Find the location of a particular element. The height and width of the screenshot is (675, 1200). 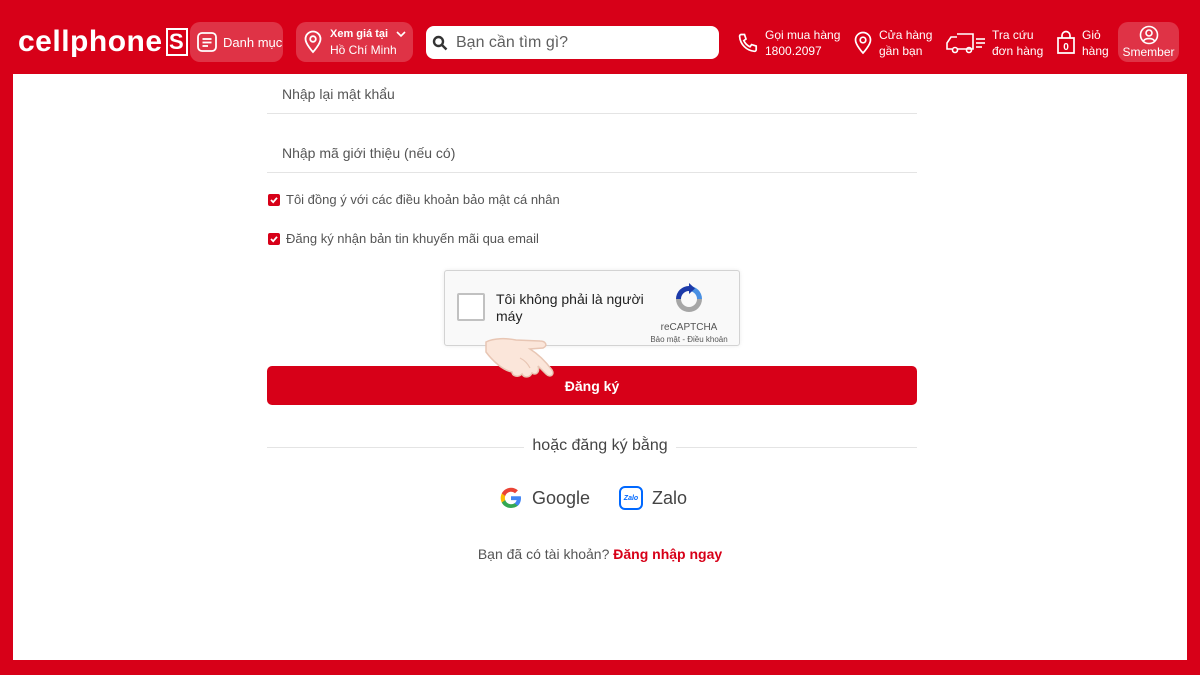

store-line2: gần bạn is located at coordinates (901, 51).